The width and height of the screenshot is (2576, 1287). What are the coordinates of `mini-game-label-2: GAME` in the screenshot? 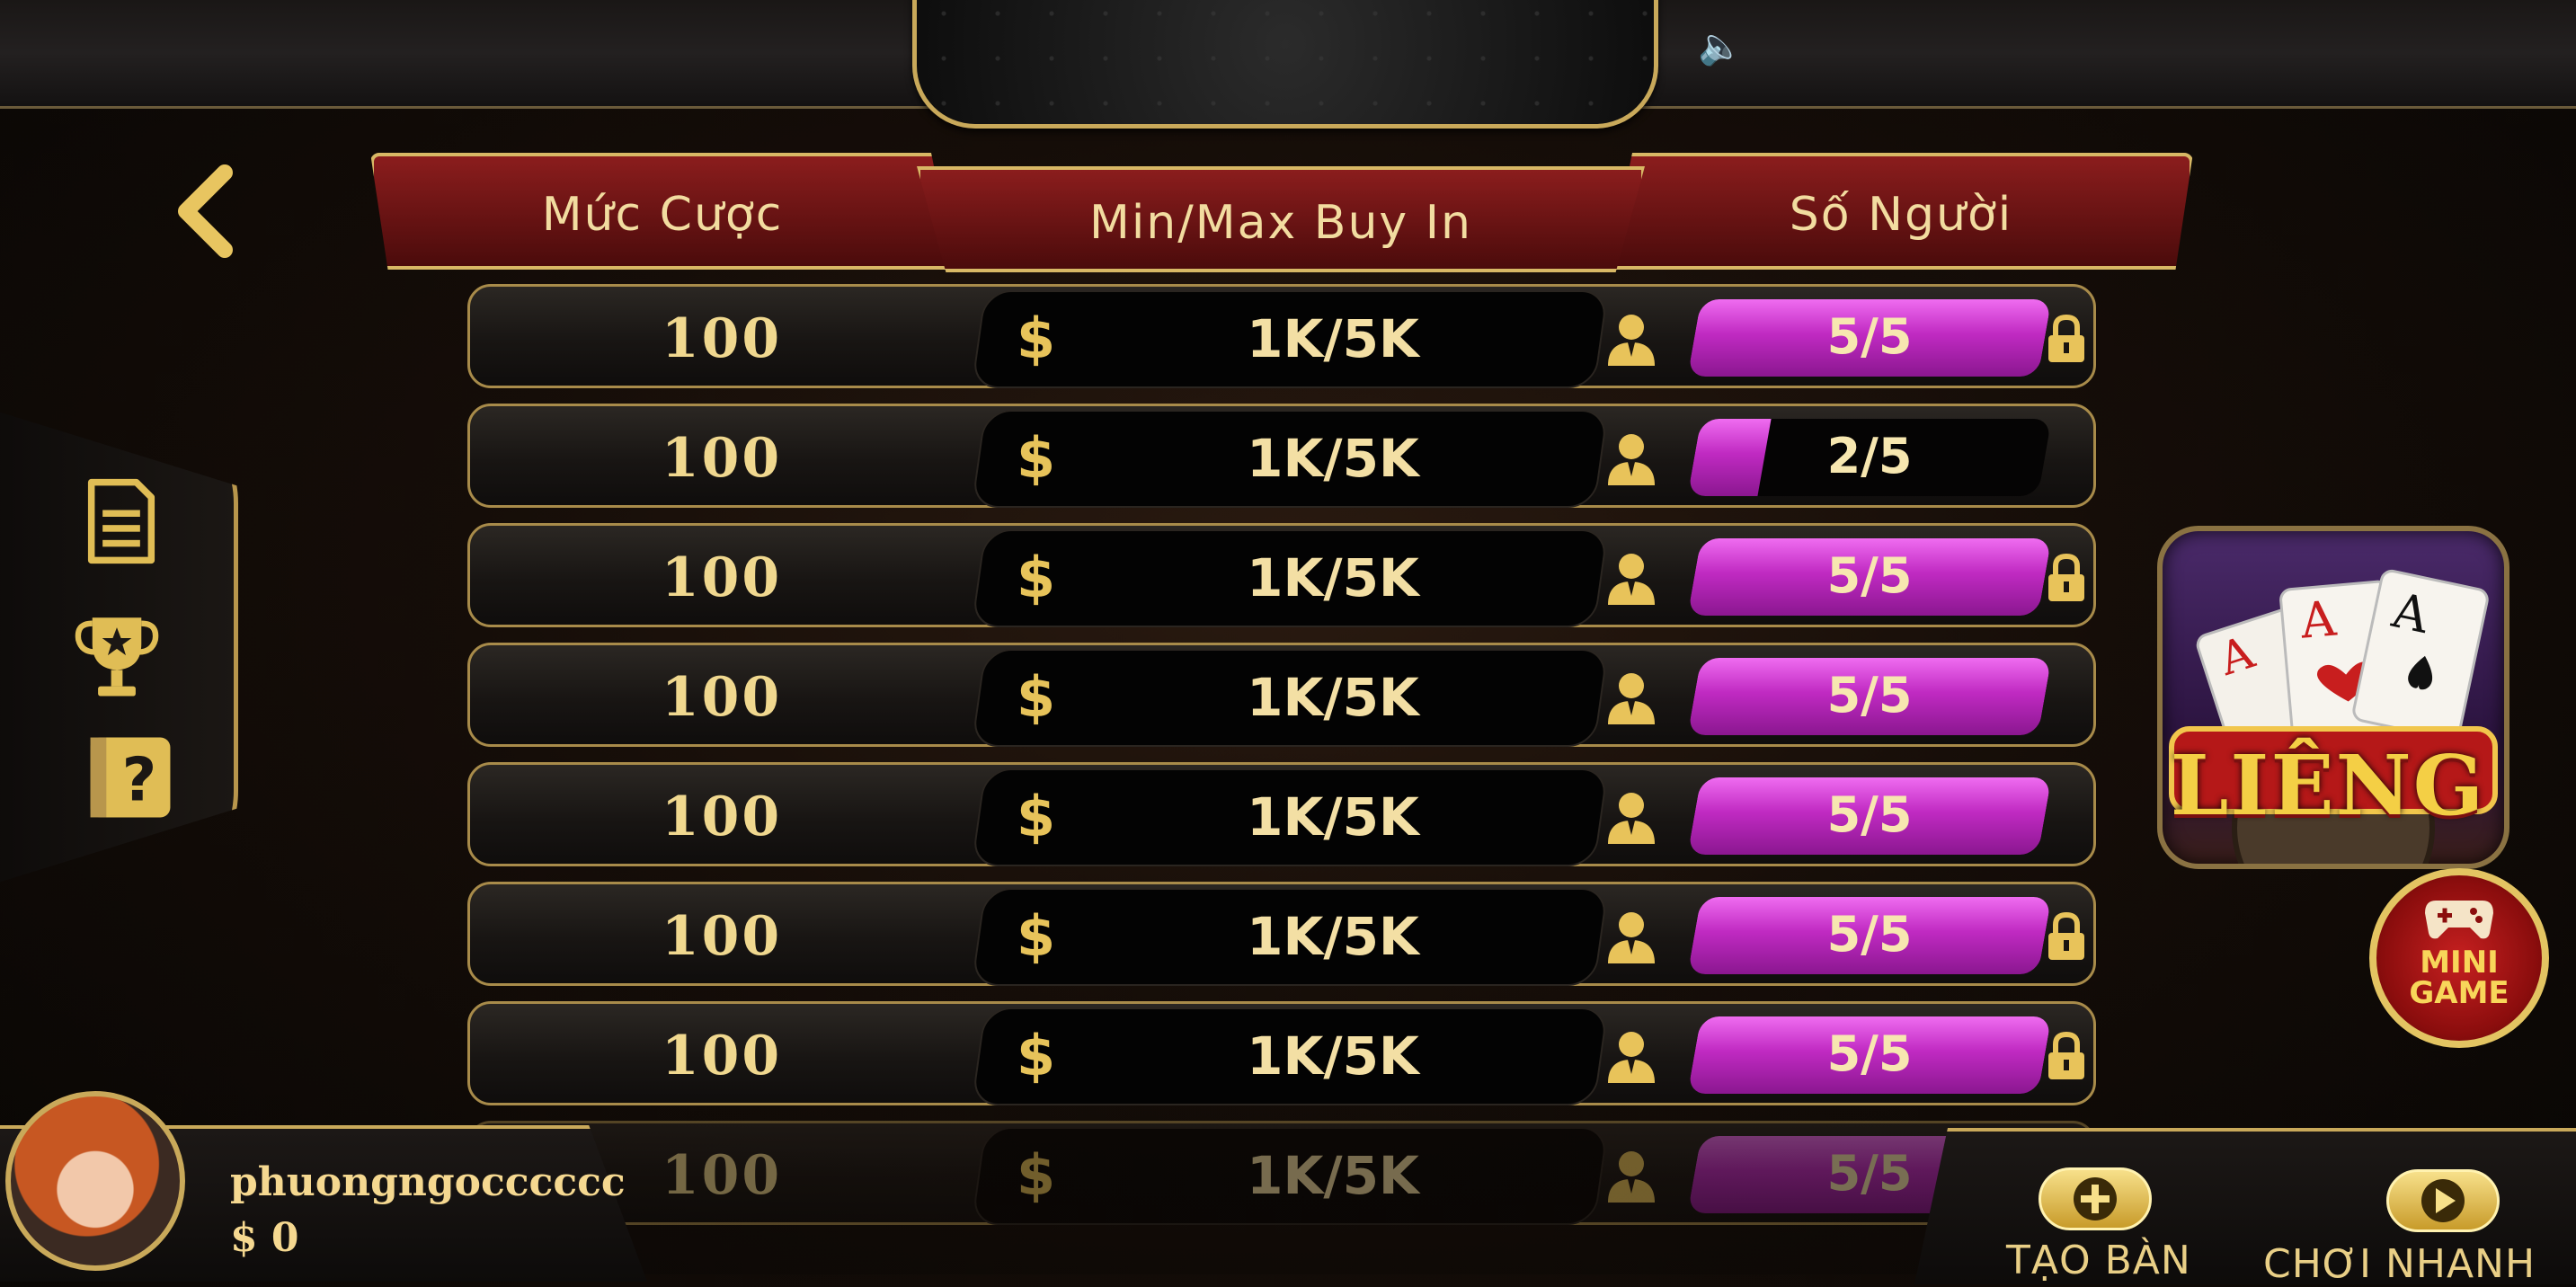 It's located at (2459, 993).